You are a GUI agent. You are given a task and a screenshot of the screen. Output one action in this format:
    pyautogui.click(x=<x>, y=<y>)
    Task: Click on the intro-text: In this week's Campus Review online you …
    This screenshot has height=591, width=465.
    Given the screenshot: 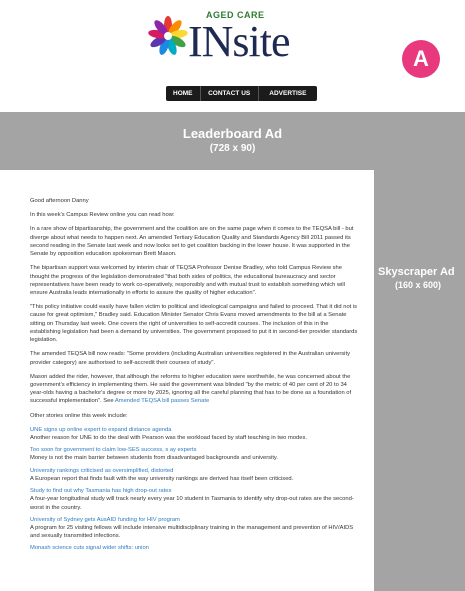 What is the action you would take?
    pyautogui.click(x=102, y=215)
    